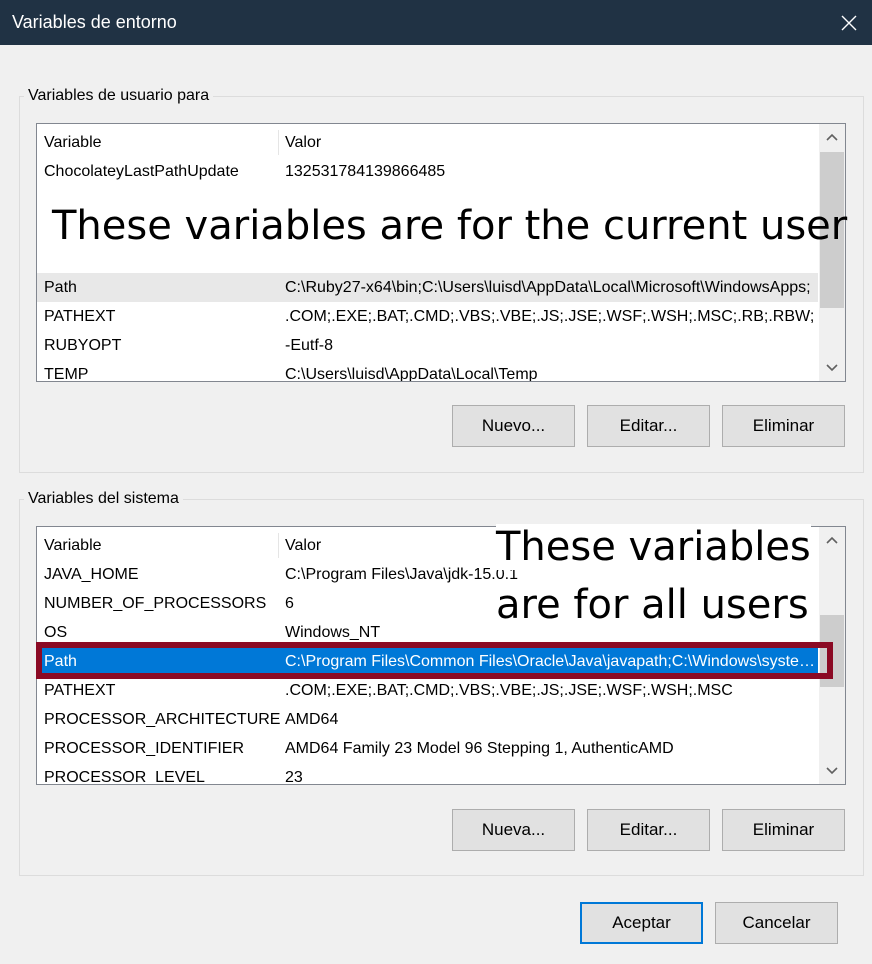  I want to click on title-bar: Variables de entorno, so click(436, 22).